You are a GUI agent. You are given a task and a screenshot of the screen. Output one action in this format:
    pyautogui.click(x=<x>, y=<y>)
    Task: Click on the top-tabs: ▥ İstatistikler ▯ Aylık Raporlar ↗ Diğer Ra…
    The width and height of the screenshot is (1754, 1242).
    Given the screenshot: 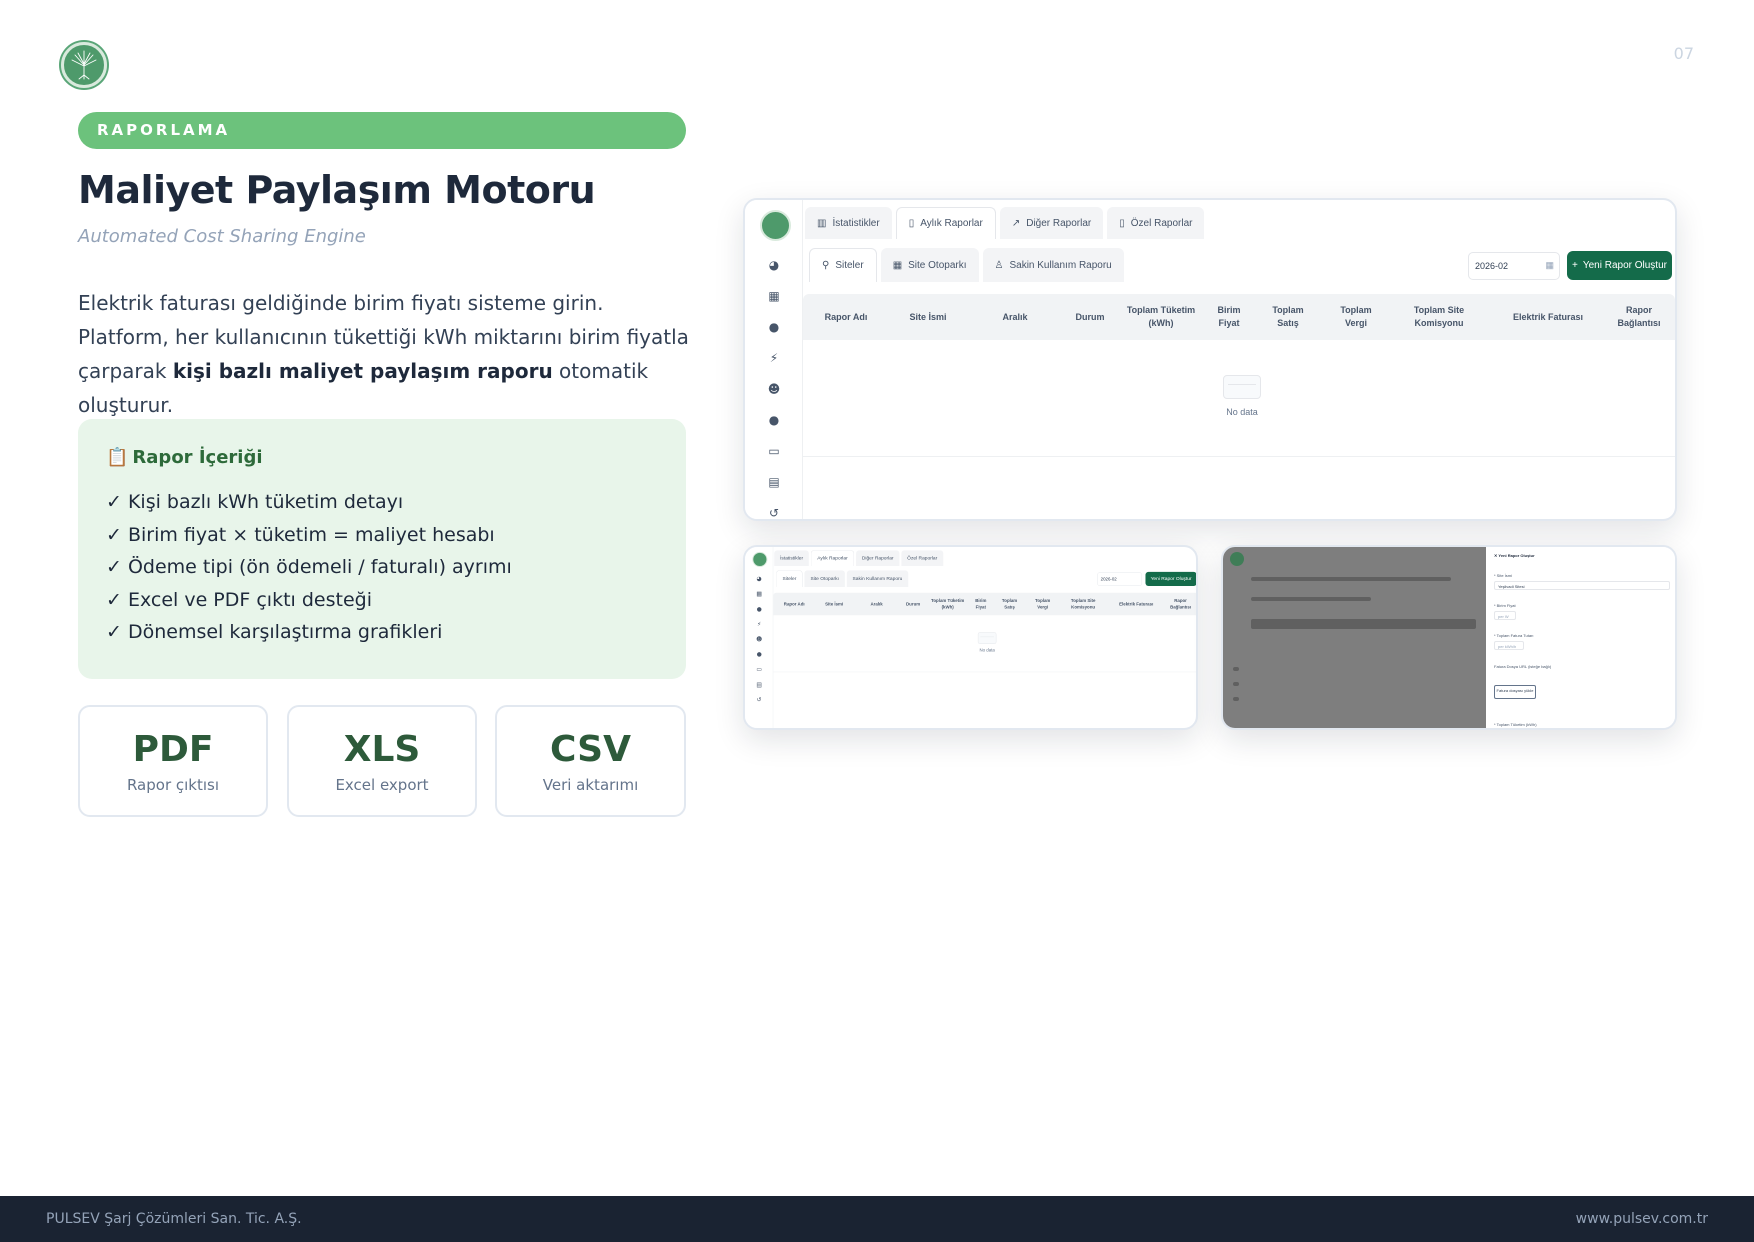 What is the action you would take?
    pyautogui.click(x=1004, y=222)
    